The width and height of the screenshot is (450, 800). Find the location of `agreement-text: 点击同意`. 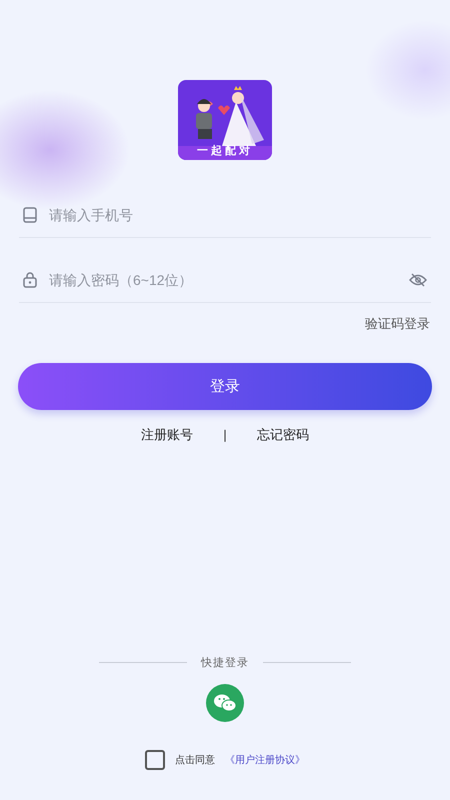

agreement-text: 点击同意 is located at coordinates (195, 760).